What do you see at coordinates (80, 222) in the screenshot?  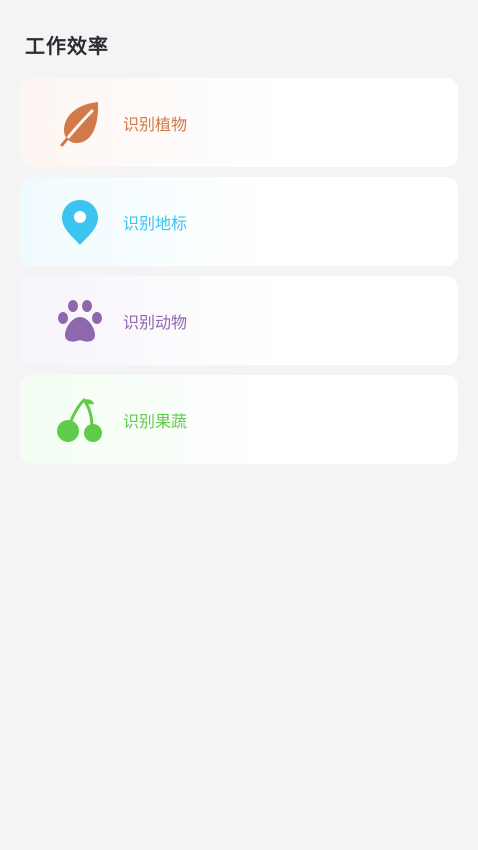 I see `location-pin-icon` at bounding box center [80, 222].